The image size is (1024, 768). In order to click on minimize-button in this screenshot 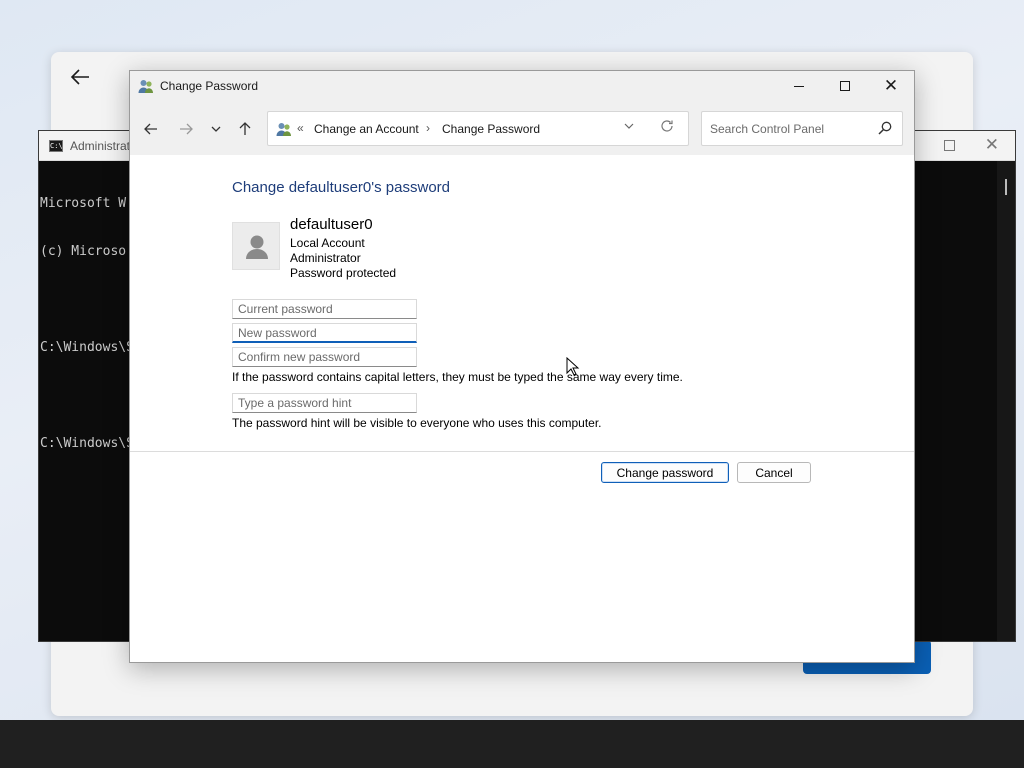, I will do `click(799, 86)`.